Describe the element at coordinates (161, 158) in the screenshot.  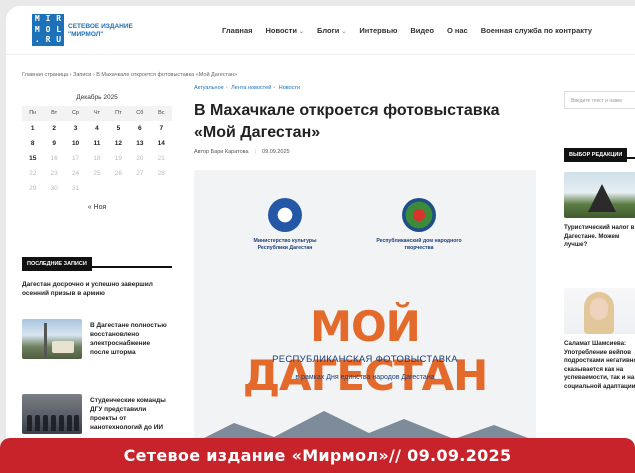
I see `calendar-day: 21` at that location.